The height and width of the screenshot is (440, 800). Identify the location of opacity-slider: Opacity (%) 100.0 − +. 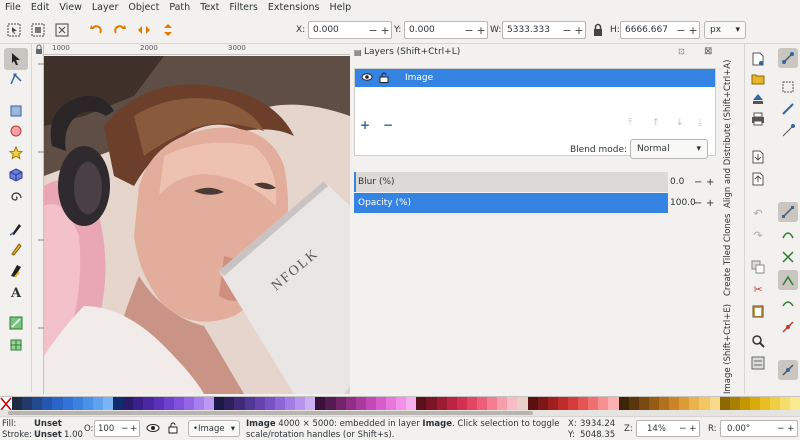
(535, 203).